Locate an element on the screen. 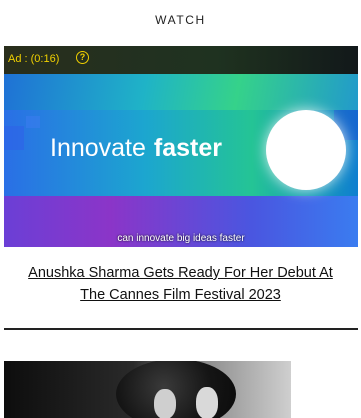 Image resolution: width=361 pixels, height=418 pixels. article-thumbnail is located at coordinates (147, 389).